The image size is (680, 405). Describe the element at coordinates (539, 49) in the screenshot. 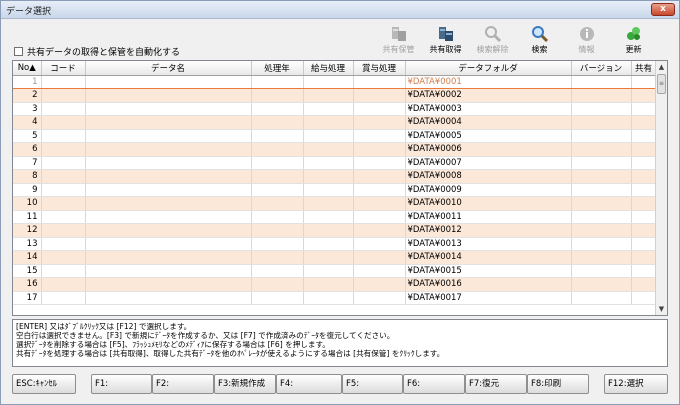

I see `search-label: 検索` at that location.